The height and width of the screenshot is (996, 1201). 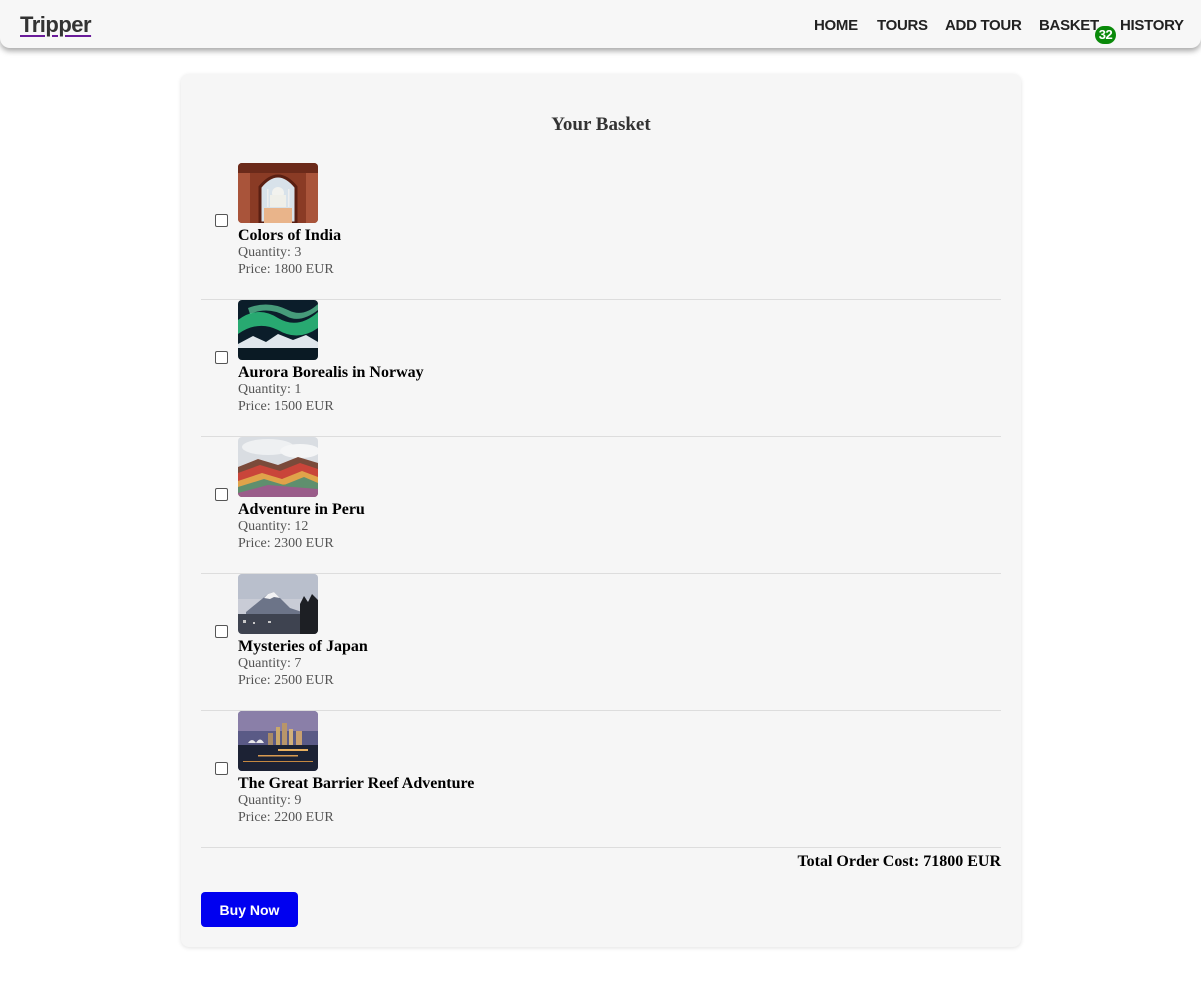 I want to click on item-price: Price: 1500 EUR, so click(x=286, y=407).